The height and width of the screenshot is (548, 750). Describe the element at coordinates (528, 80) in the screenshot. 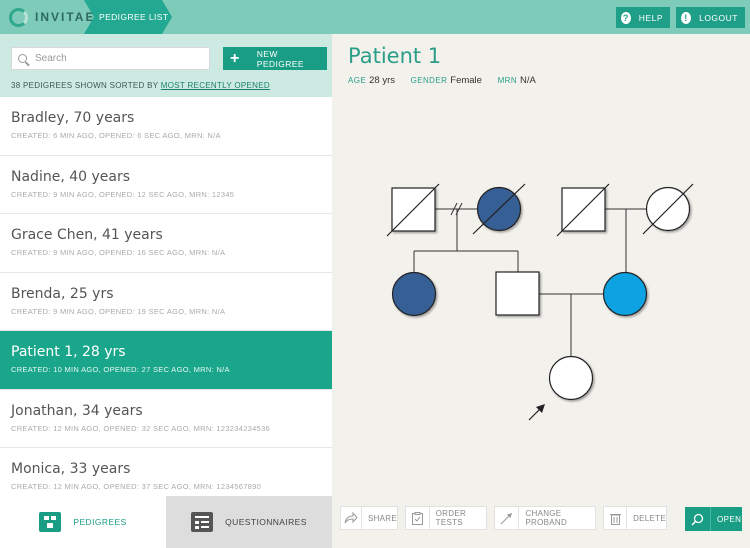

I see `mrn-value: N/A` at that location.